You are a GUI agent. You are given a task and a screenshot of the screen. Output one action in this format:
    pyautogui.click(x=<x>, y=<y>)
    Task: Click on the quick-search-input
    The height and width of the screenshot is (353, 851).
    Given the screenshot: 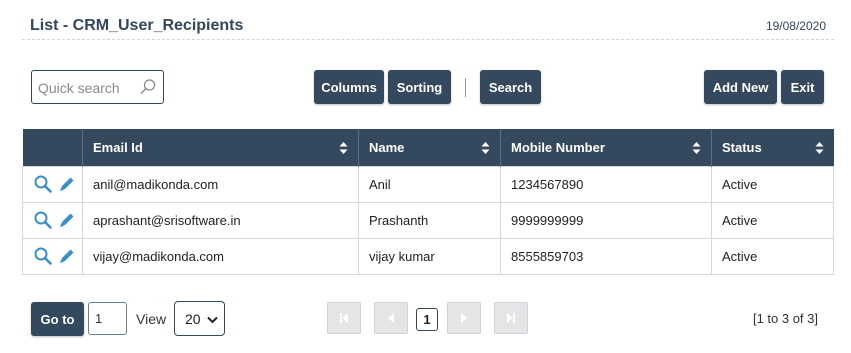 What is the action you would take?
    pyautogui.click(x=86, y=88)
    